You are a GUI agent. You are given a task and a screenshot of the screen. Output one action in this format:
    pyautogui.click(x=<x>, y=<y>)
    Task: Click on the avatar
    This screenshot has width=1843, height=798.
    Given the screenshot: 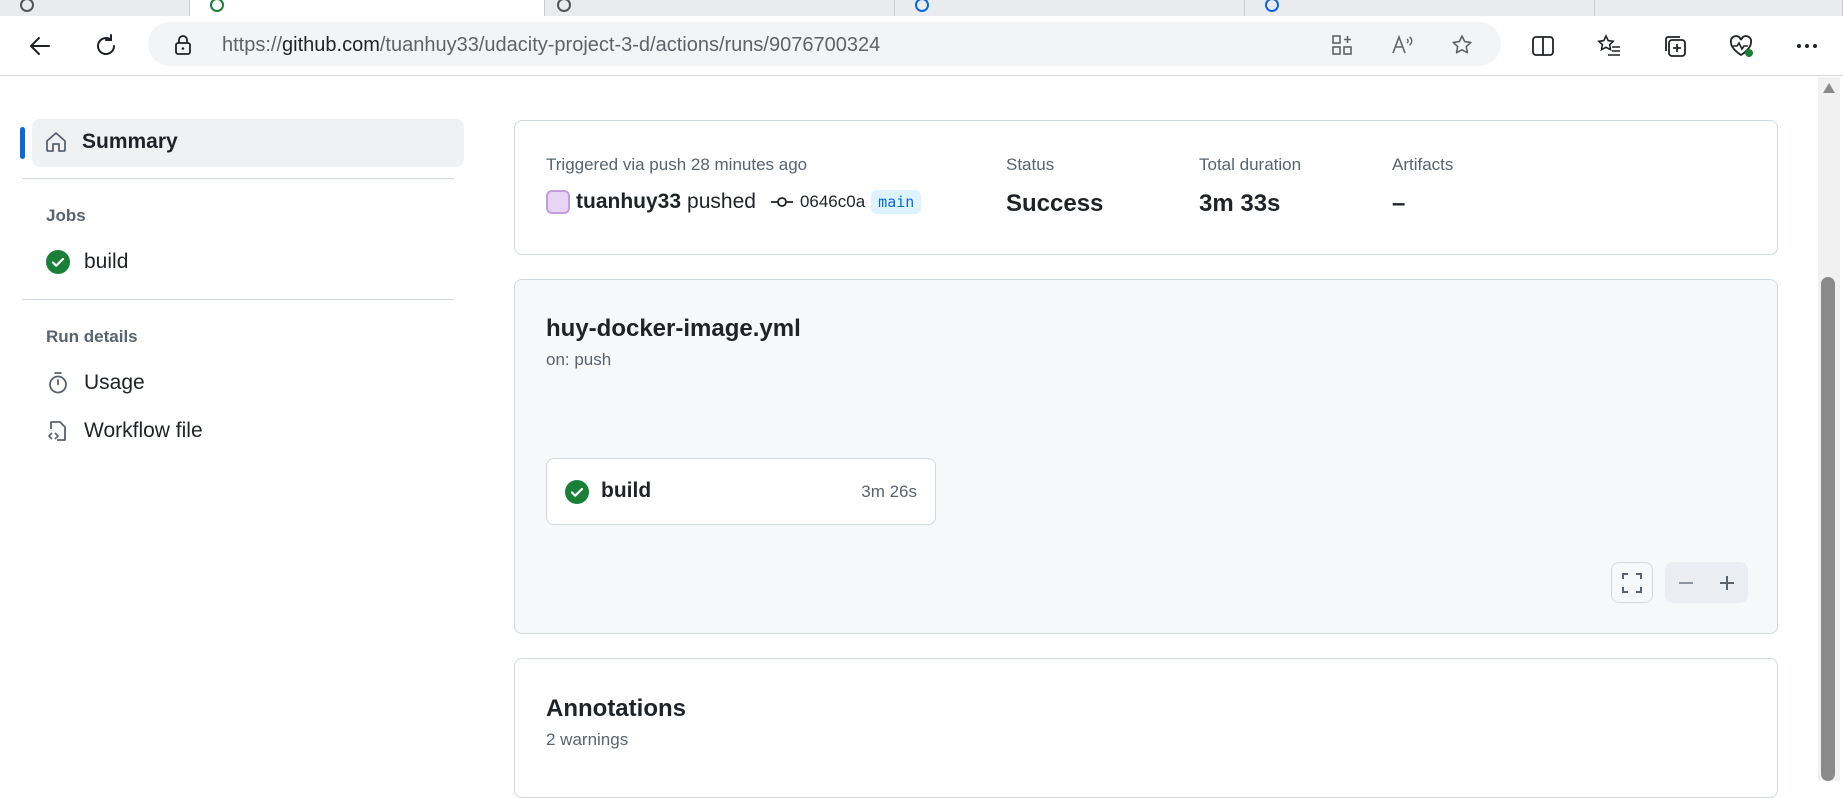 What is the action you would take?
    pyautogui.click(x=558, y=202)
    